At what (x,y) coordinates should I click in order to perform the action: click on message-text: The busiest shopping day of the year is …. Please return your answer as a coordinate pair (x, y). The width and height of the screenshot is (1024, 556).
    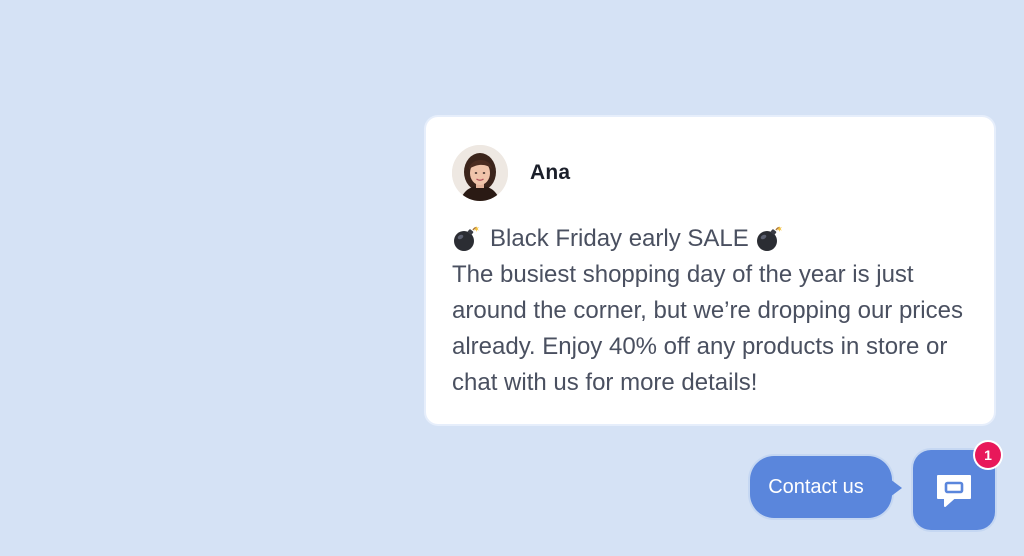
    Looking at the image, I should click on (707, 328).